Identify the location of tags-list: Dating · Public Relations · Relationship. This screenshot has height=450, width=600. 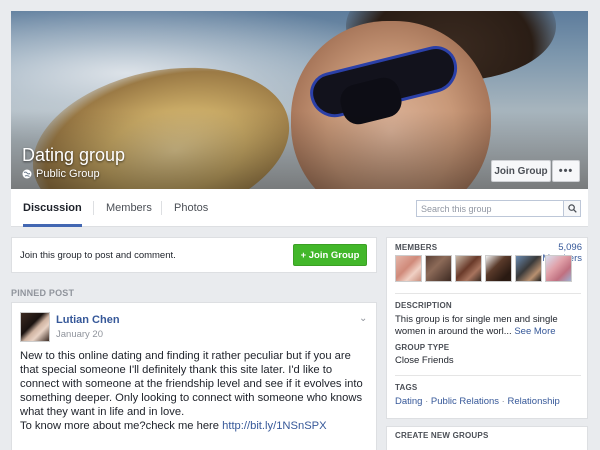
(477, 401).